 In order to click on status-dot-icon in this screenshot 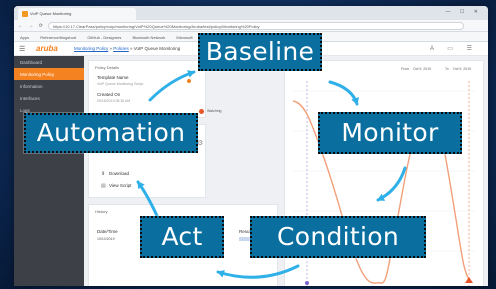, I will do `click(189, 81)`.